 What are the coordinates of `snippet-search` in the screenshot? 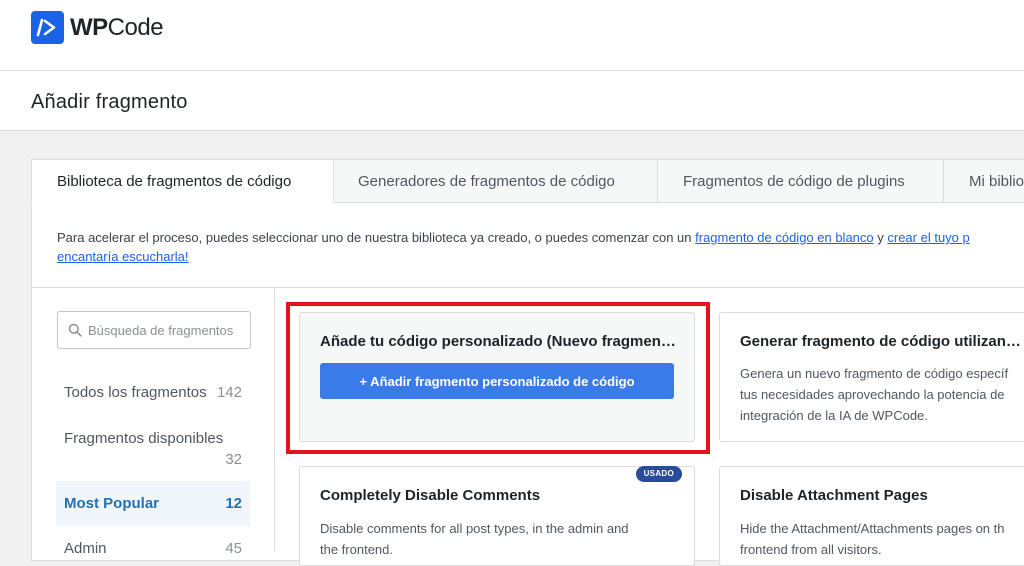 It's located at (154, 330).